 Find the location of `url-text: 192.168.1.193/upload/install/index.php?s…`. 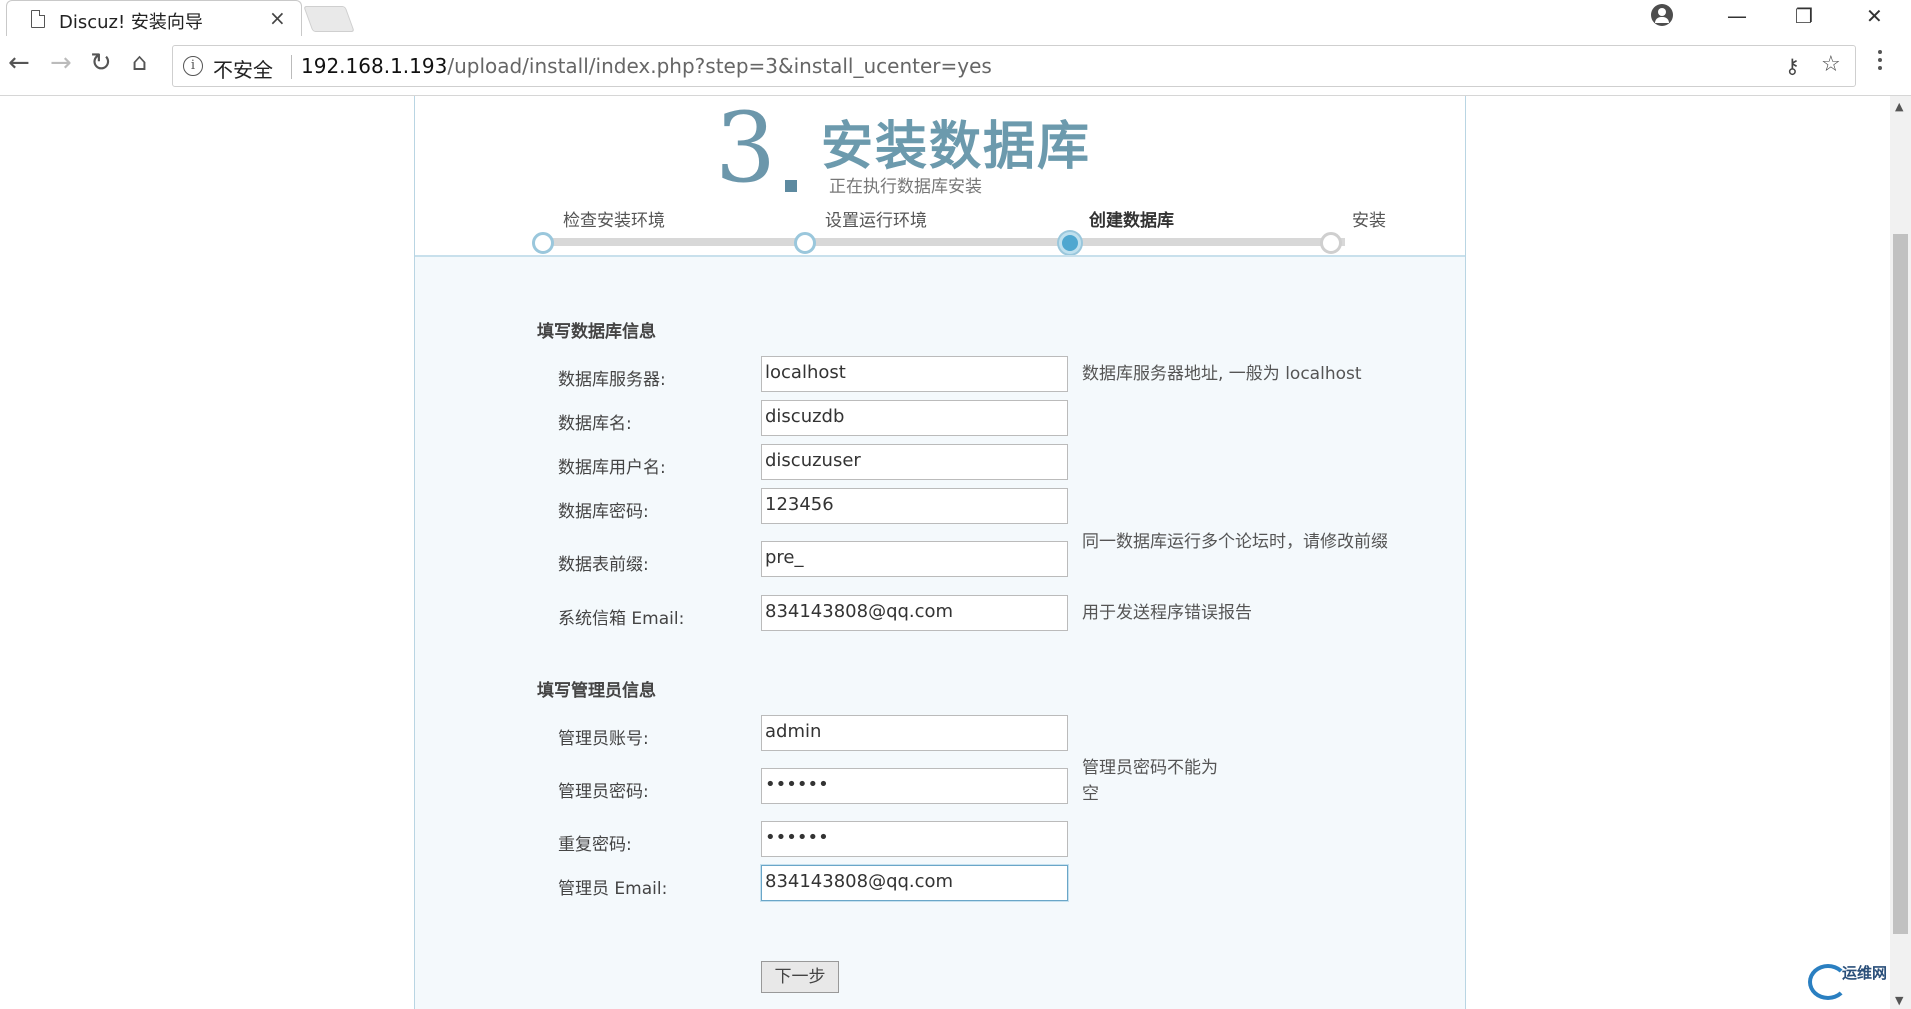

url-text: 192.168.1.193/upload/install/index.php?s… is located at coordinates (646, 66).